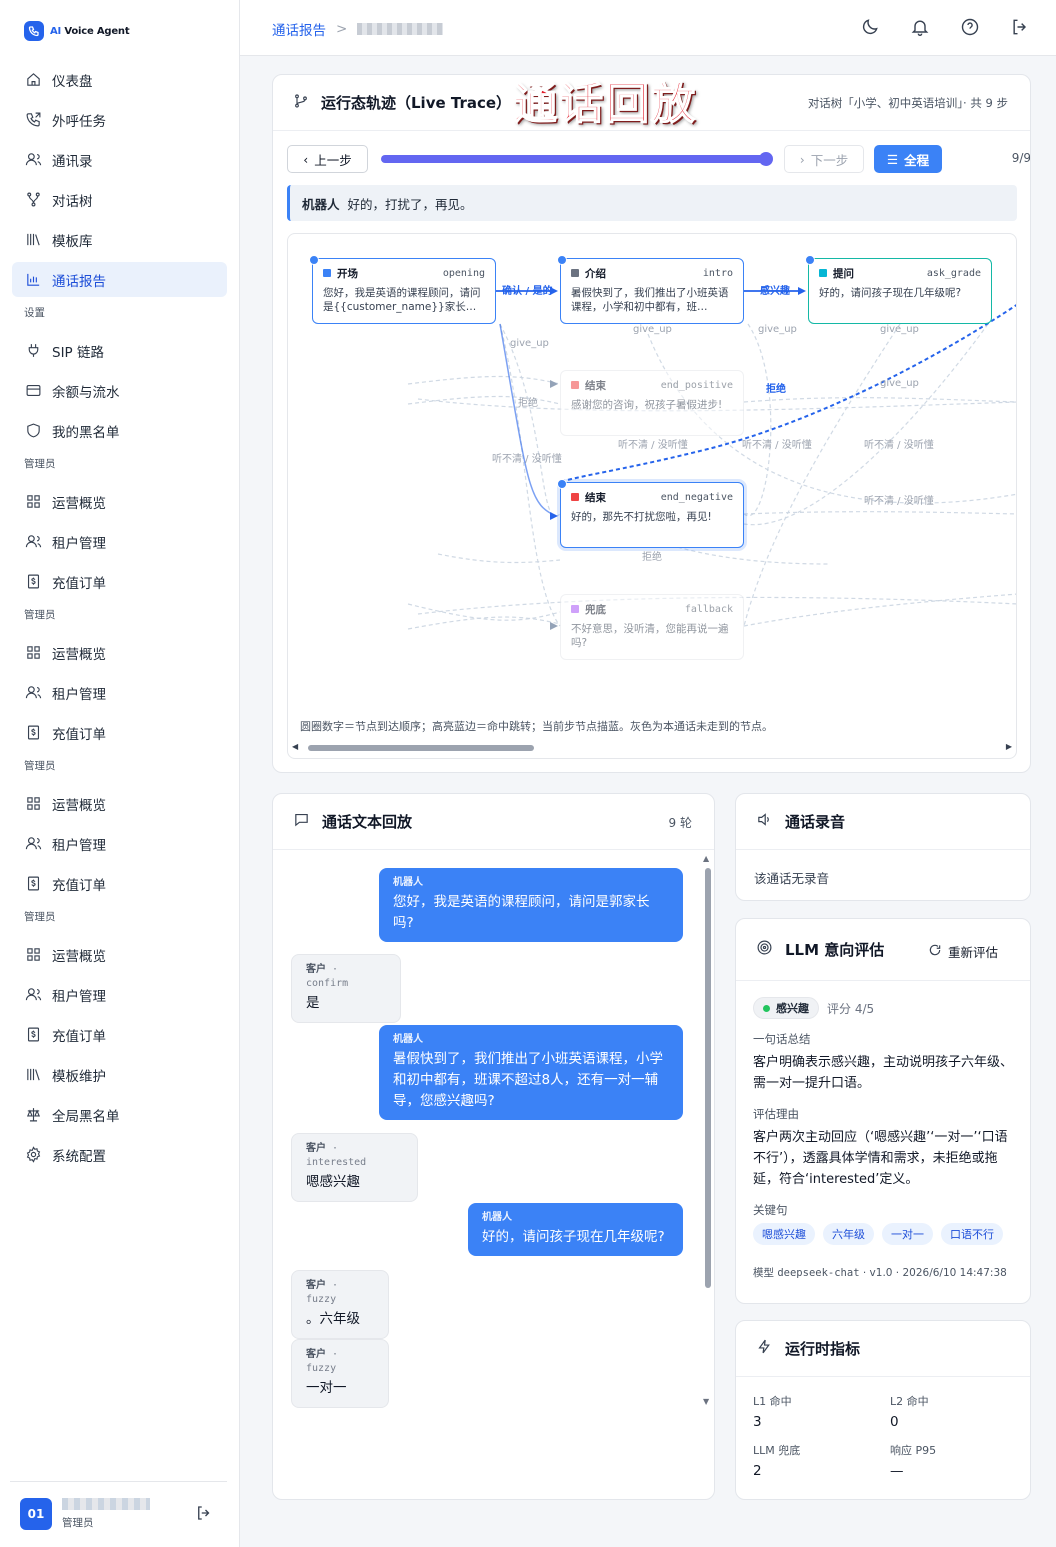 The height and width of the screenshot is (1547, 1056). Describe the element at coordinates (119, 390) in the screenshot. I see `sidebar-item-card: 余额与流水` at that location.